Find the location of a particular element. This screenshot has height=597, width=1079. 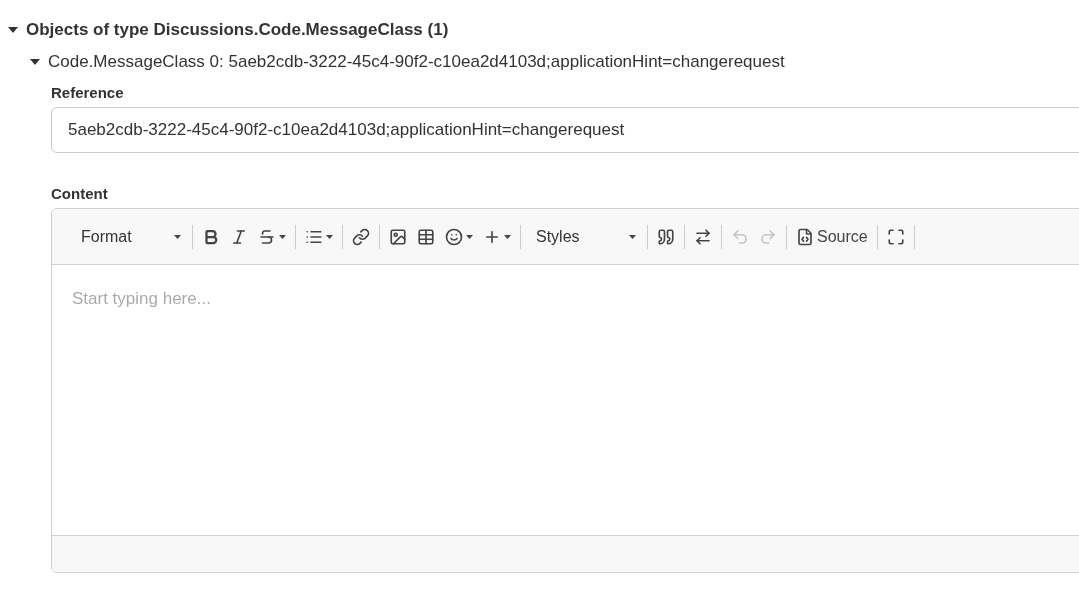

maximize-icon is located at coordinates (895, 236).